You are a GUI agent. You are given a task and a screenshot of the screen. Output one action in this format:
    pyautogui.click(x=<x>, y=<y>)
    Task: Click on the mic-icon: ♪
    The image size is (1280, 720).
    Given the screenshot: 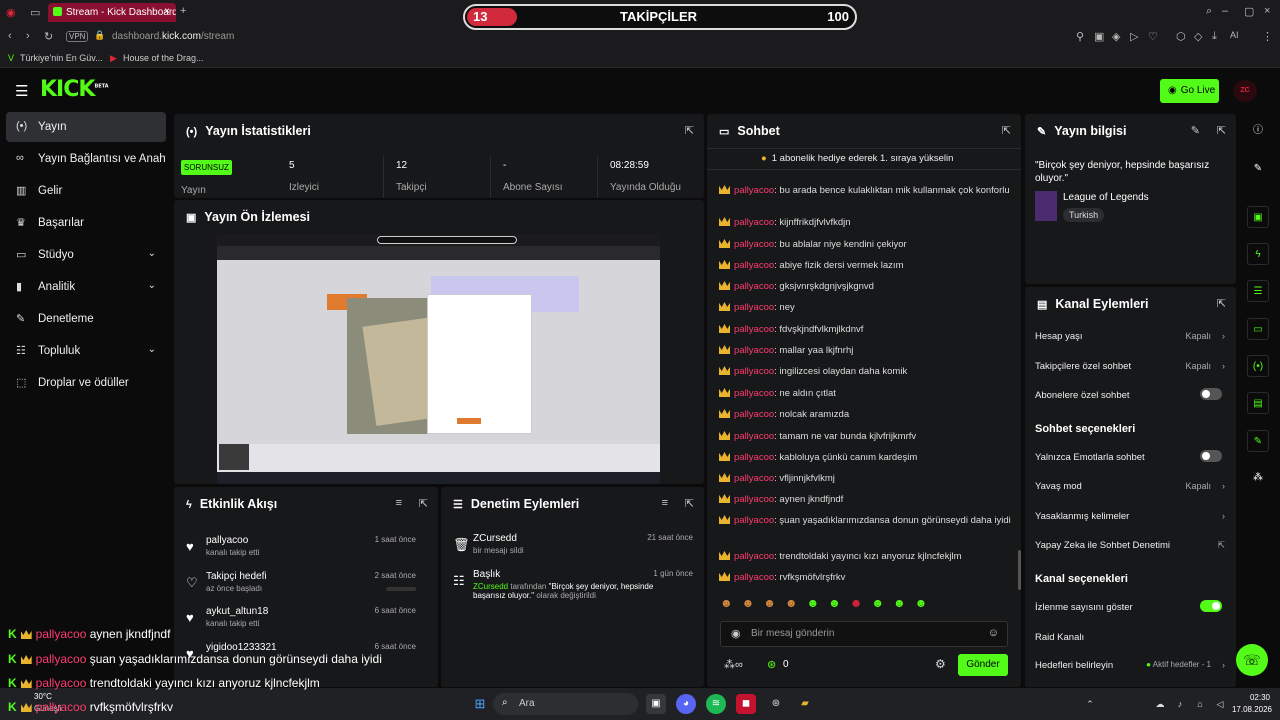 What is the action you would take?
    pyautogui.click(x=1180, y=704)
    